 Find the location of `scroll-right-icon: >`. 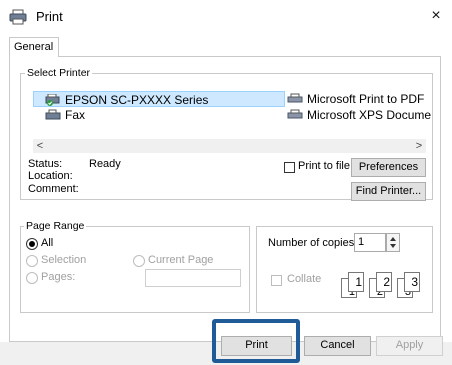

scroll-right-icon: > is located at coordinates (419, 146).